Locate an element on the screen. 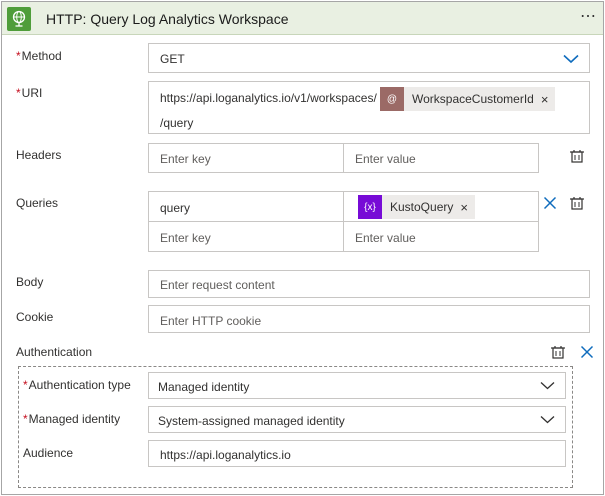 The image size is (605, 496). method-value: GET is located at coordinates (172, 59).